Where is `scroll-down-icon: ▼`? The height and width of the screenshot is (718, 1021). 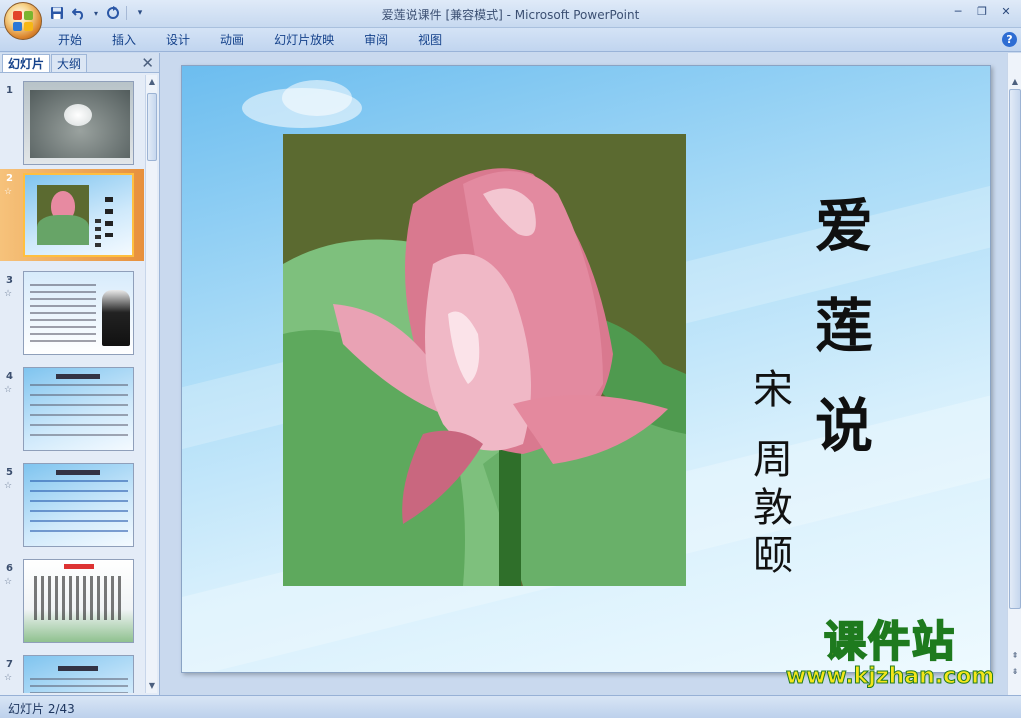
scroll-down-icon: ▼ is located at coordinates (152, 686).